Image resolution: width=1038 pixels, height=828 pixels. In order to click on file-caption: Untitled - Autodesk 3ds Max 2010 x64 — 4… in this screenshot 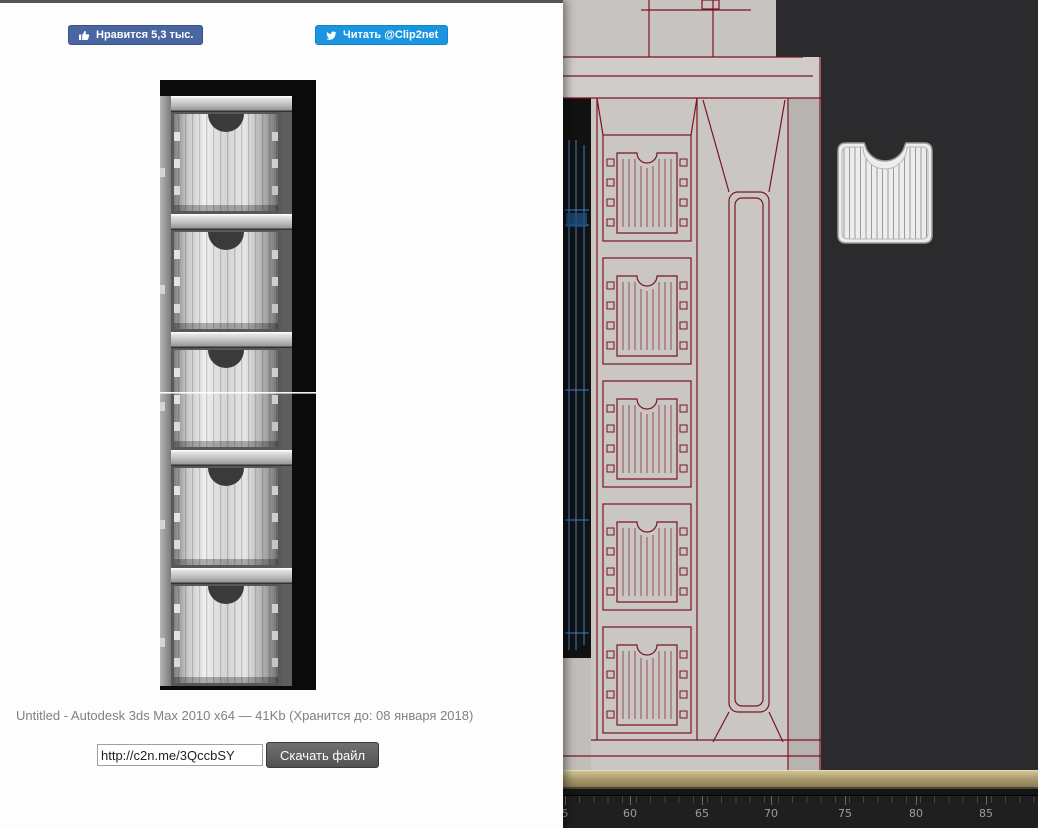, I will do `click(245, 715)`.